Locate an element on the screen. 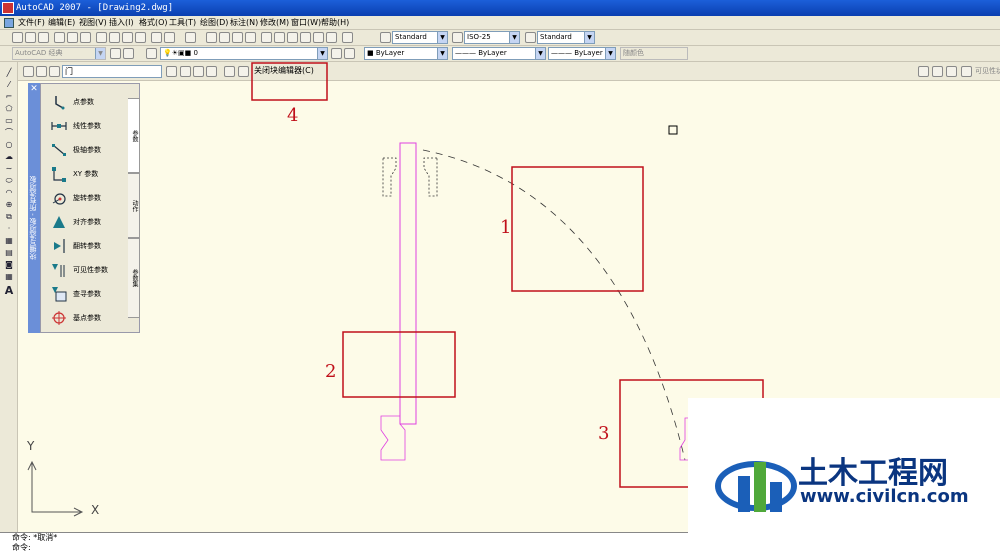 The width and height of the screenshot is (1000, 554). block-editor-icon is located at coordinates (156, 37).